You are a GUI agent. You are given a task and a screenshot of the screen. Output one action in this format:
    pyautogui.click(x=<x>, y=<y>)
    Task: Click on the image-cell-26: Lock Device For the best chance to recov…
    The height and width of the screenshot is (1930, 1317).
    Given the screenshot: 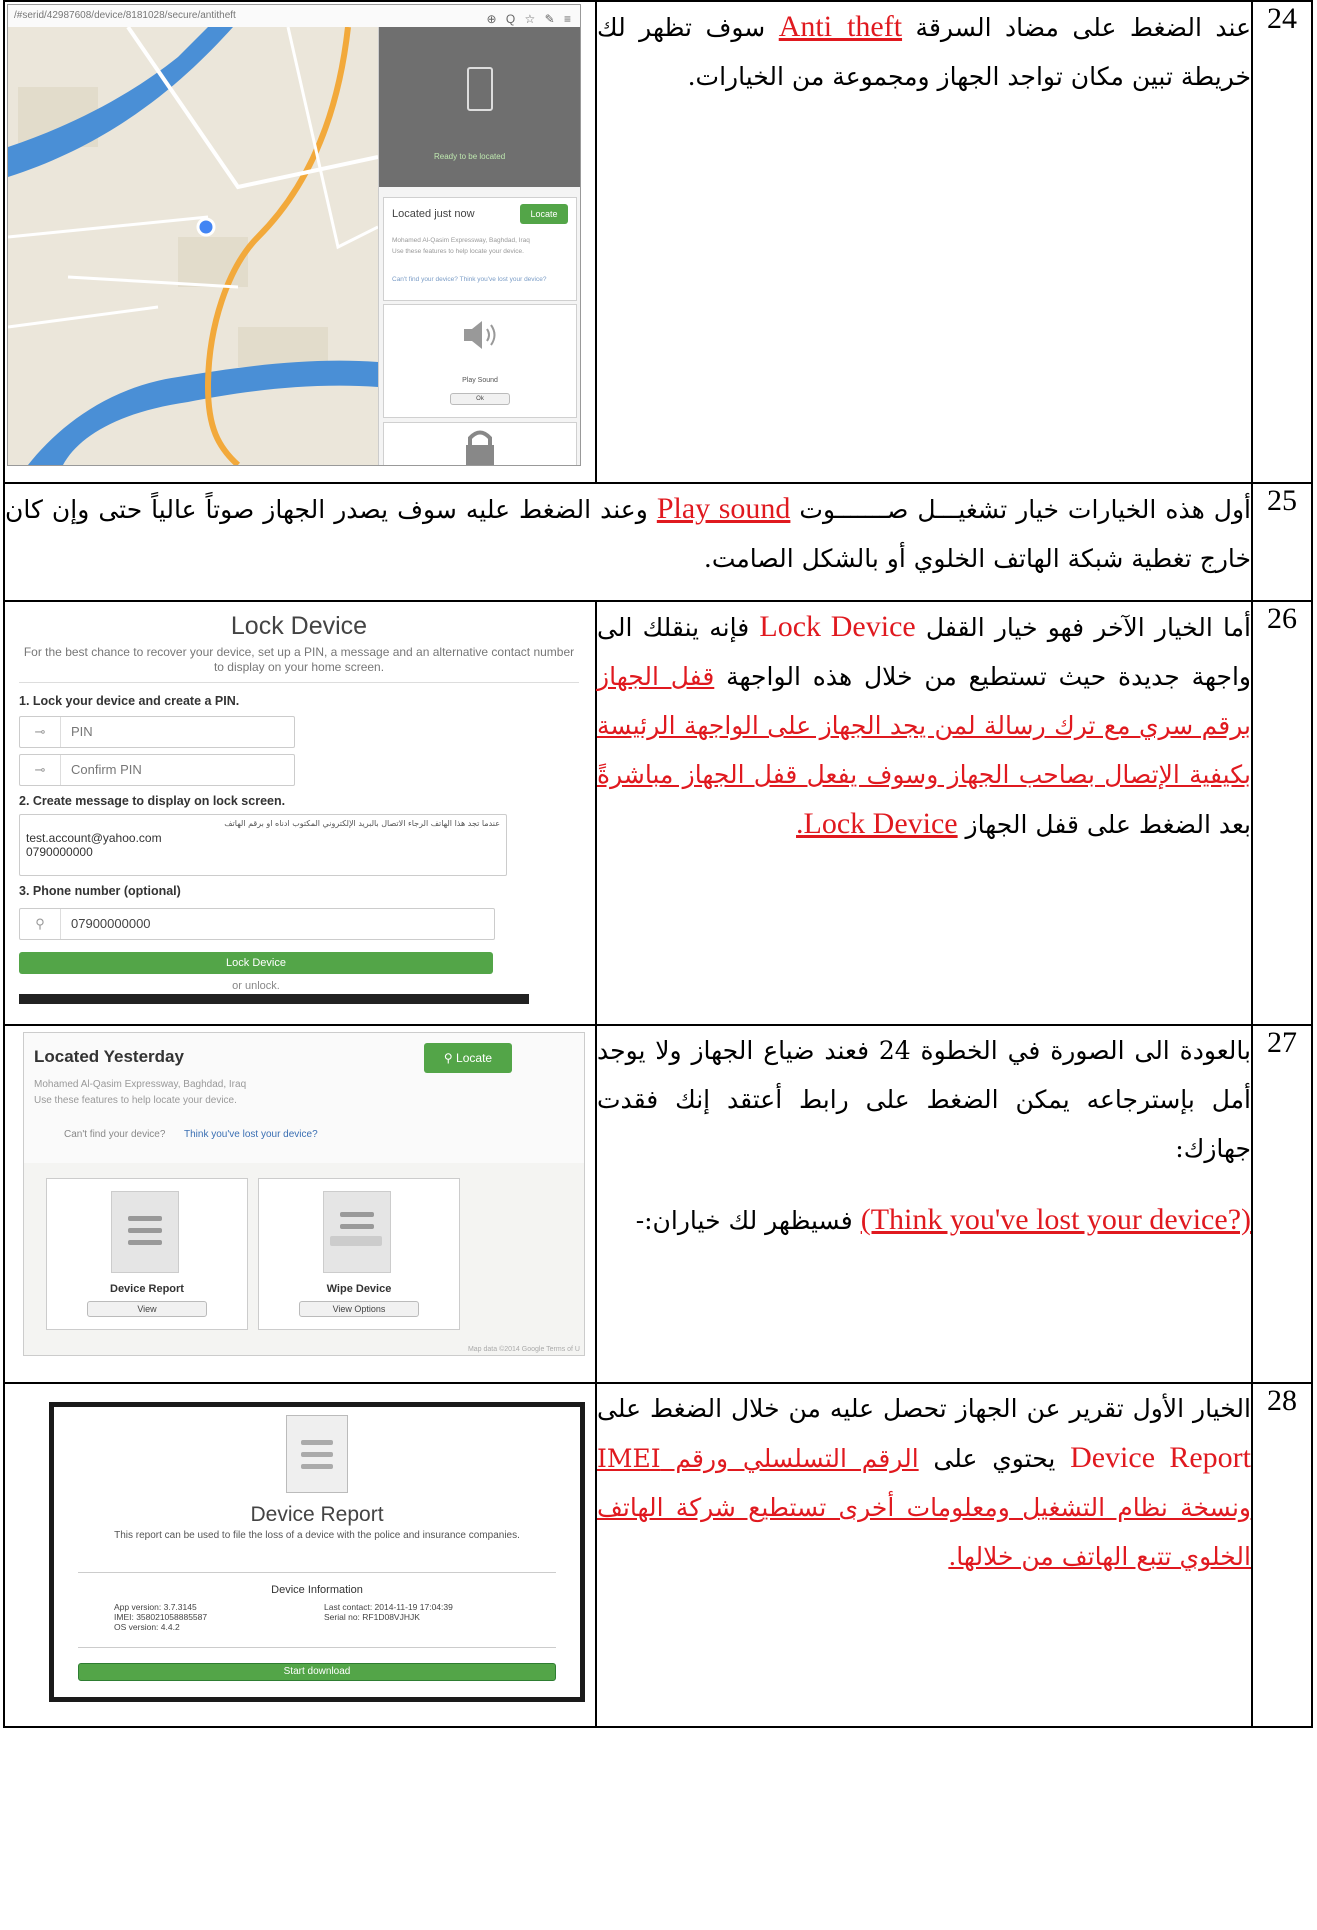 What is the action you would take?
    pyautogui.click(x=300, y=813)
    